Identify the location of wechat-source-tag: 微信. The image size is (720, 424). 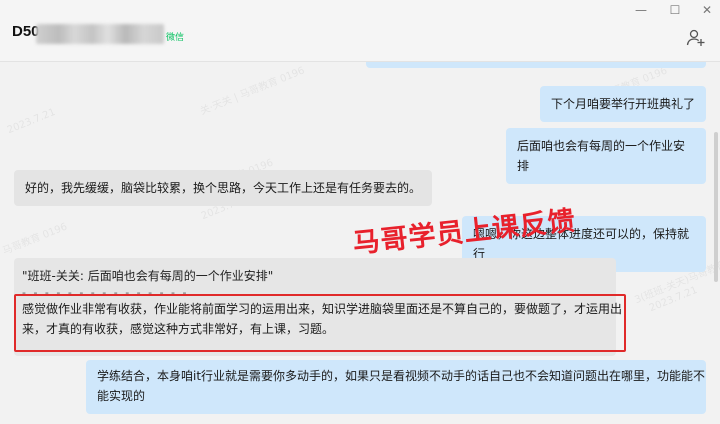
(175, 37).